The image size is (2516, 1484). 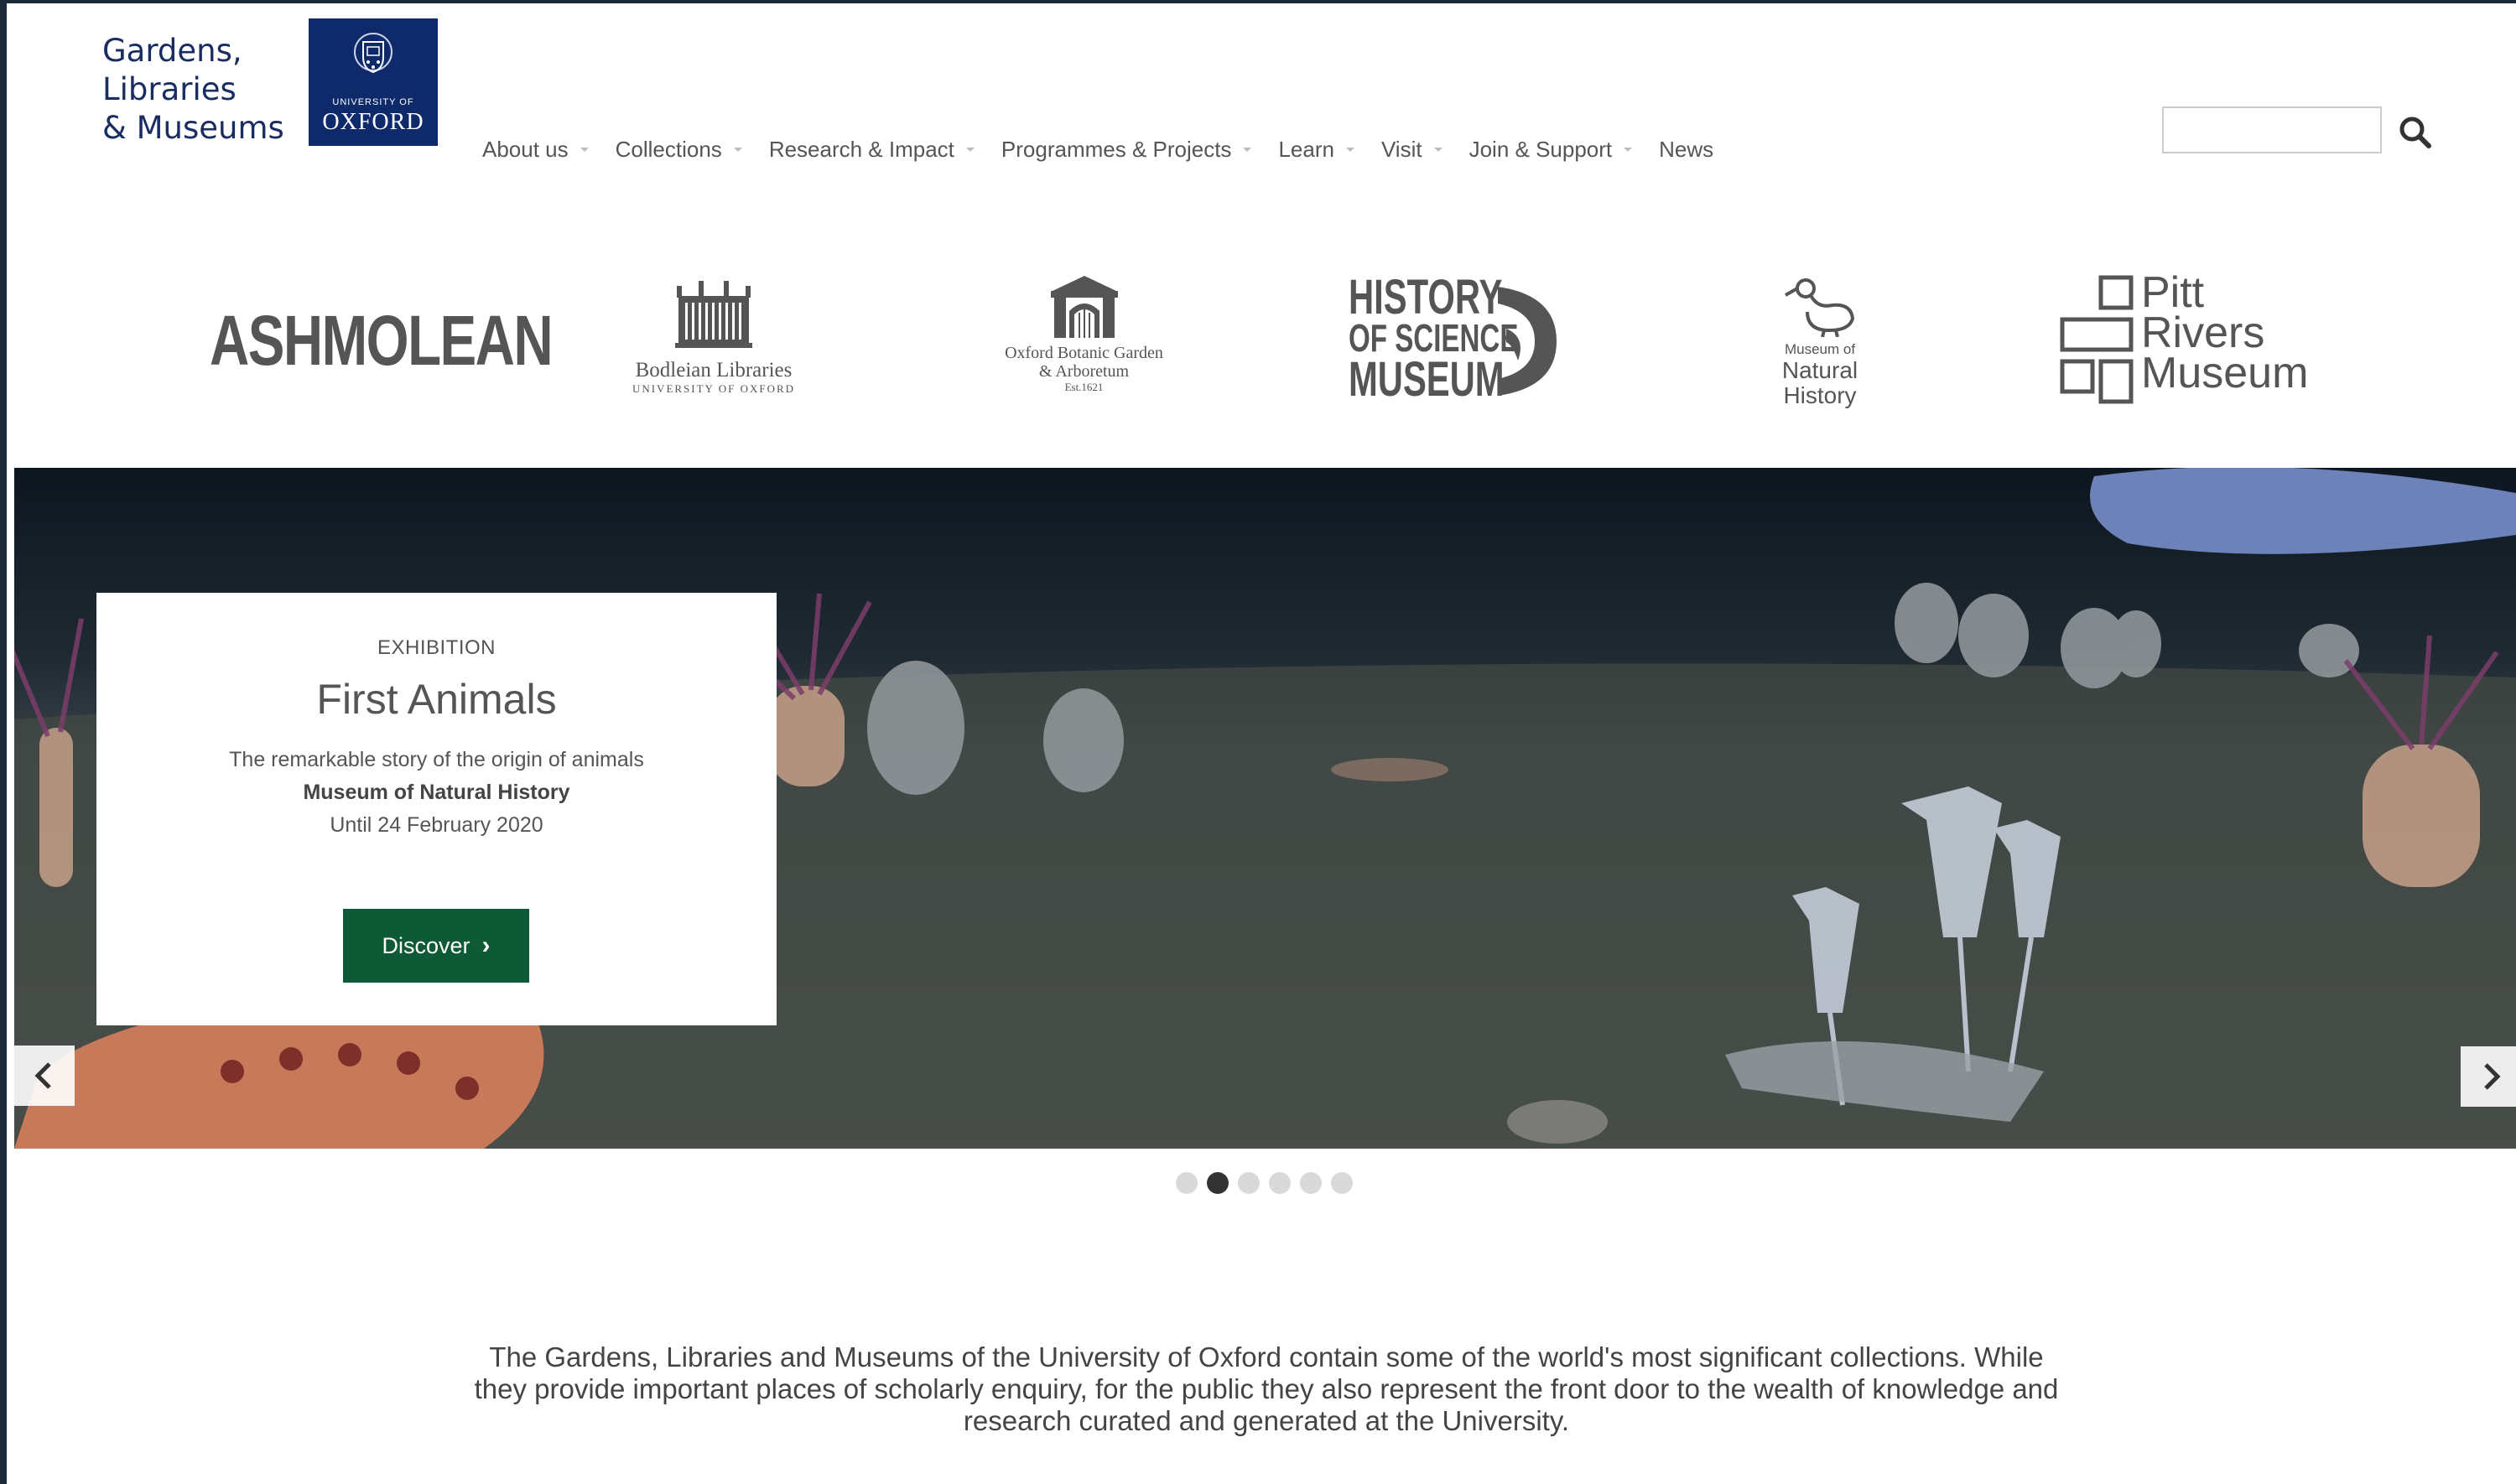 I want to click on site-logo-text: Gardens, Libraries & Museums, so click(x=203, y=90).